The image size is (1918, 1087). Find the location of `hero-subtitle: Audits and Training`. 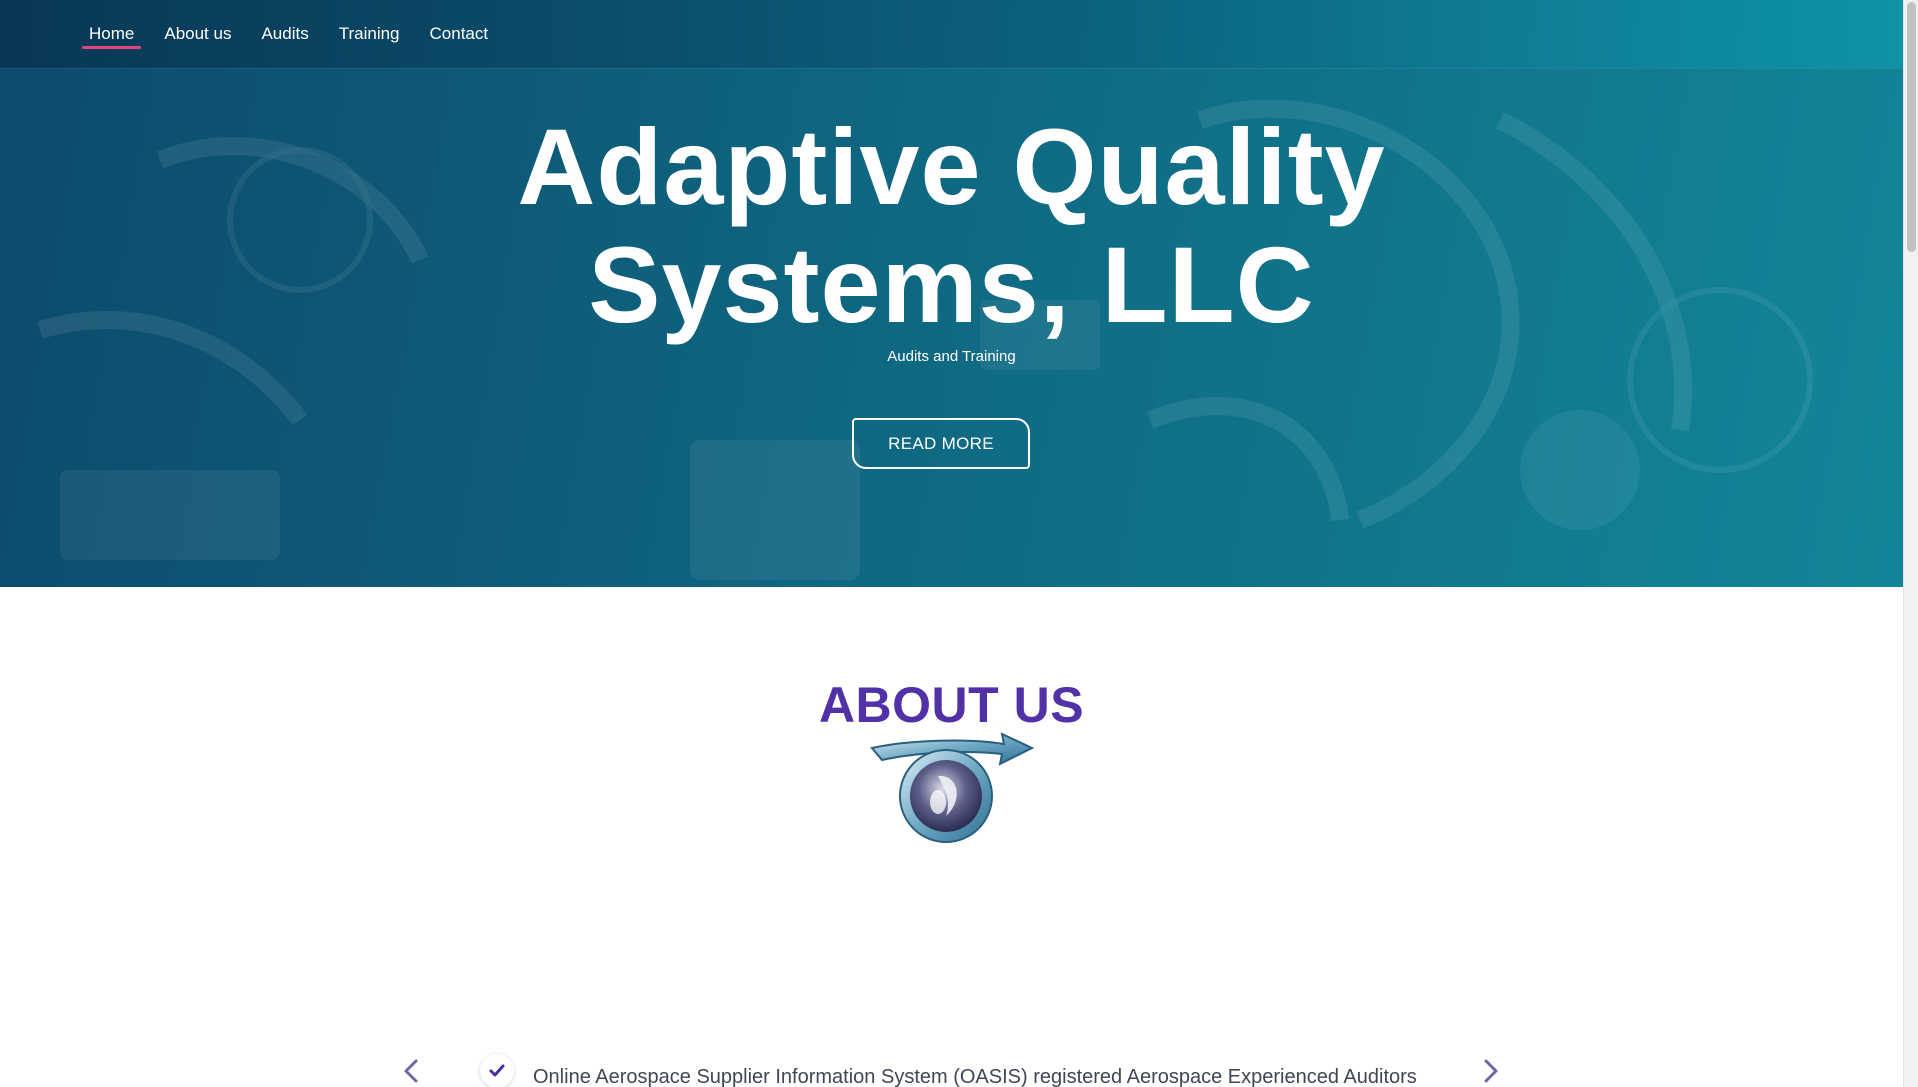

hero-subtitle: Audits and Training is located at coordinates (951, 356).